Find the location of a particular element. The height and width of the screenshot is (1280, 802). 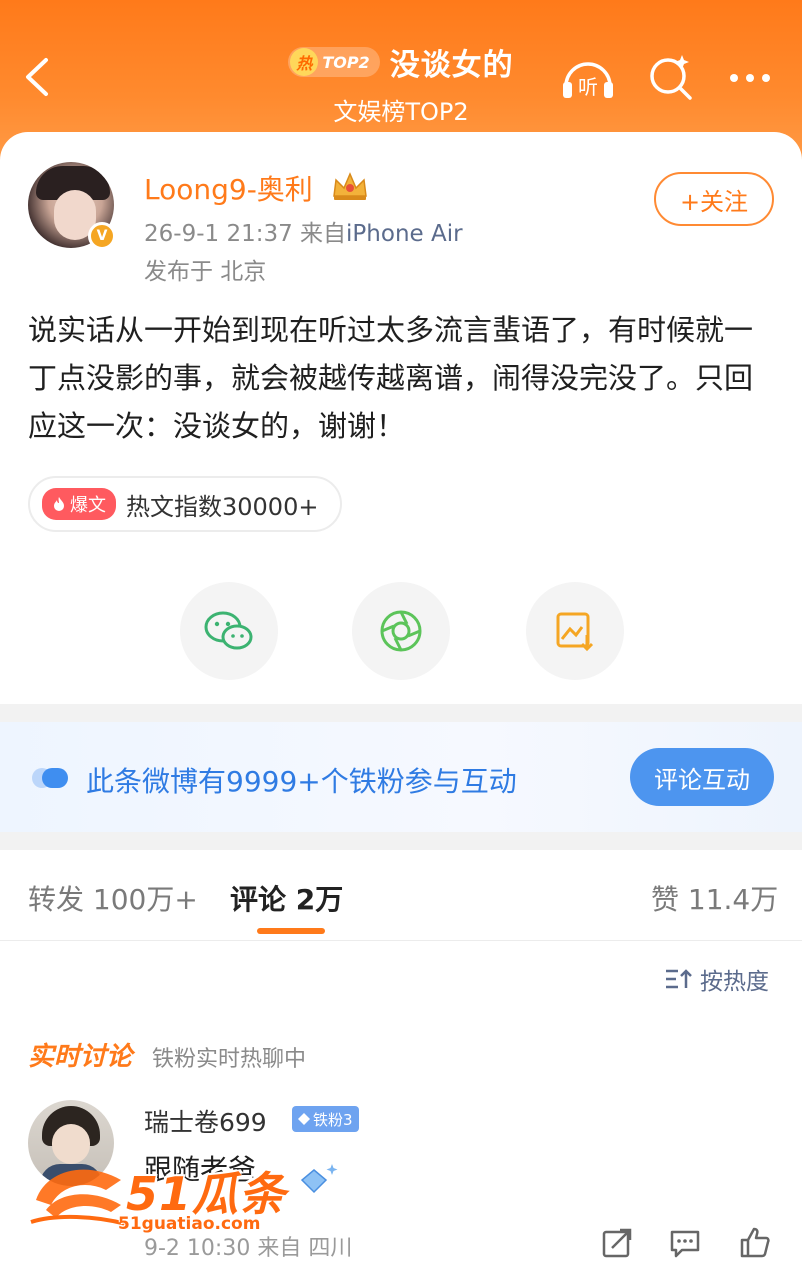

fans-pill-icon is located at coordinates (50, 778).